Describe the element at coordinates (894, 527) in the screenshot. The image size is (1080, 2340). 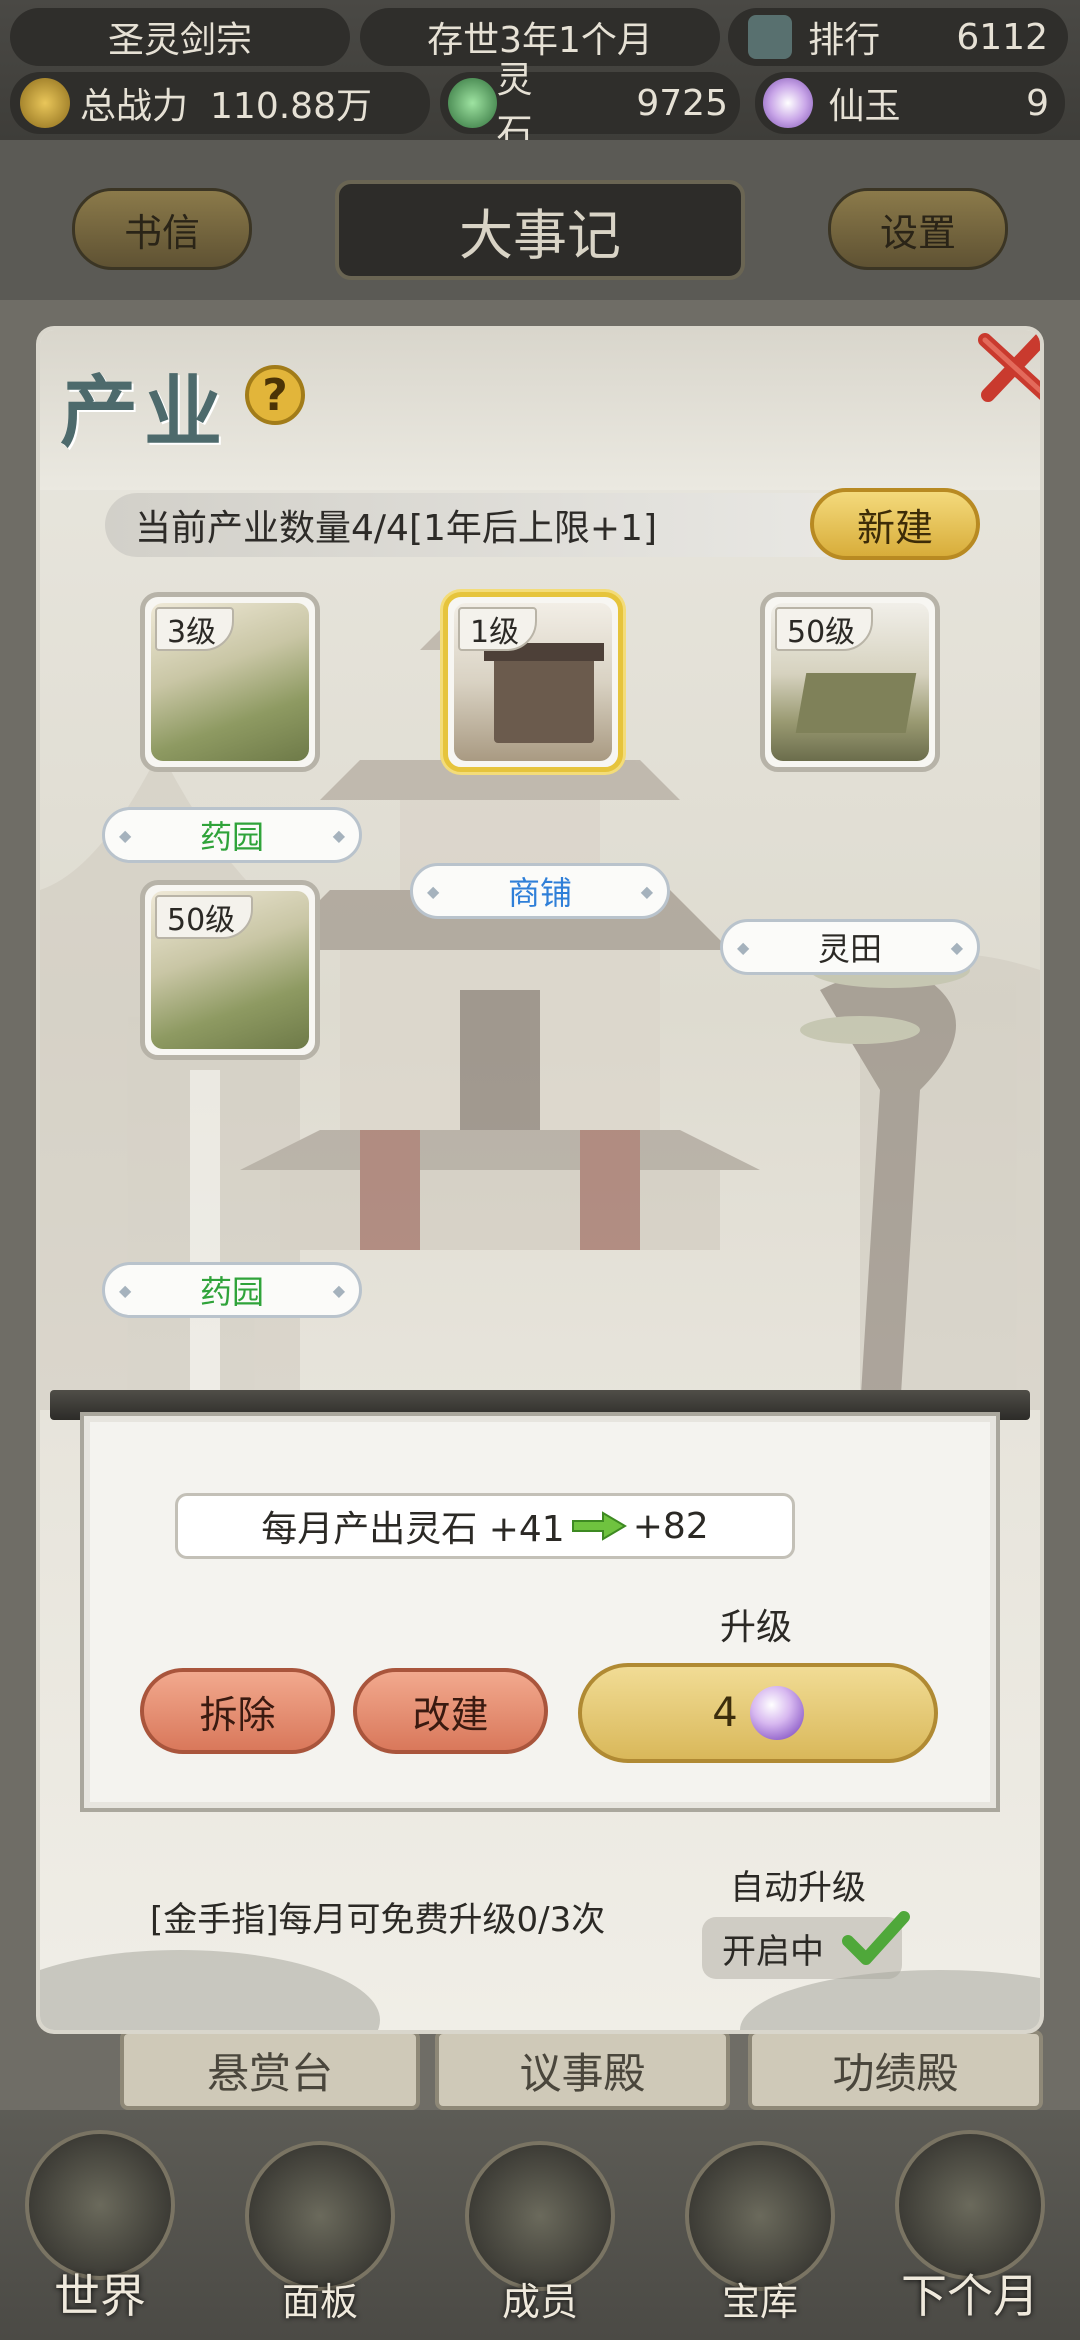
I see `new-build-label: 新建` at that location.